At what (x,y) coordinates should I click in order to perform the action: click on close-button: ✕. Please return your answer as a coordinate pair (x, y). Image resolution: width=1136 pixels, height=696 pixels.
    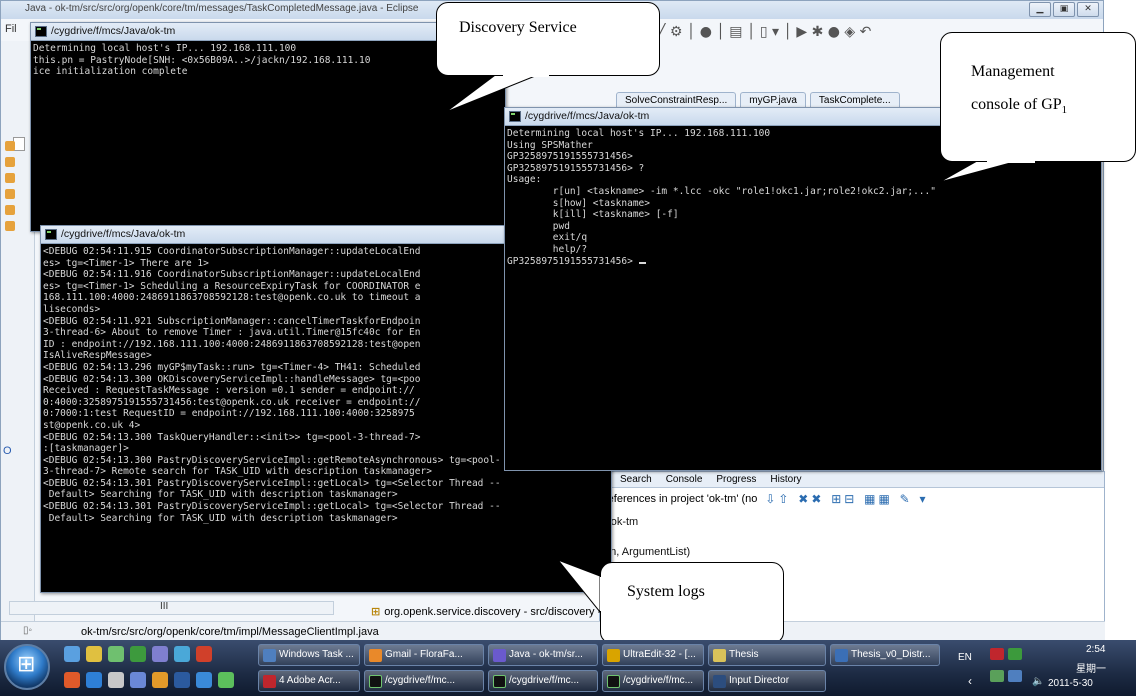
    Looking at the image, I should click on (1088, 9).